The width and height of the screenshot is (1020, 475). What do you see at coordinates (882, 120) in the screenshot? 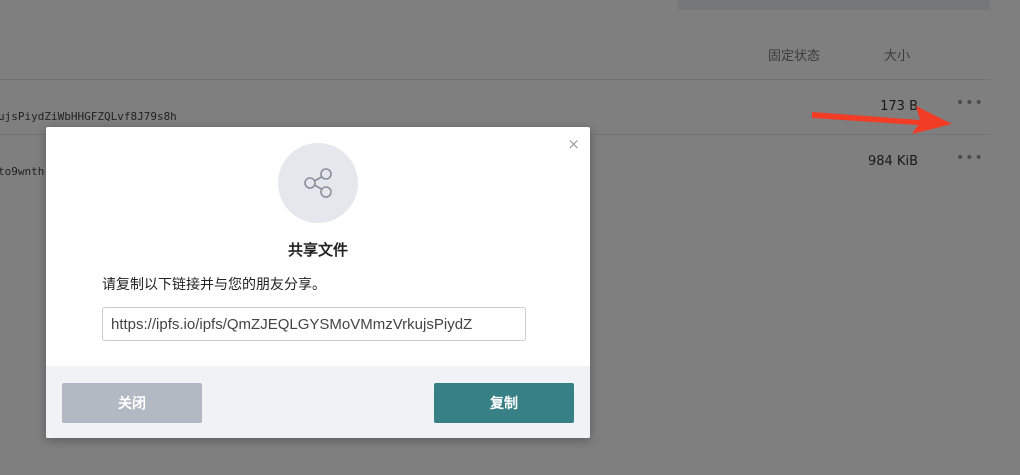
I see `red-arrow-annotation` at bounding box center [882, 120].